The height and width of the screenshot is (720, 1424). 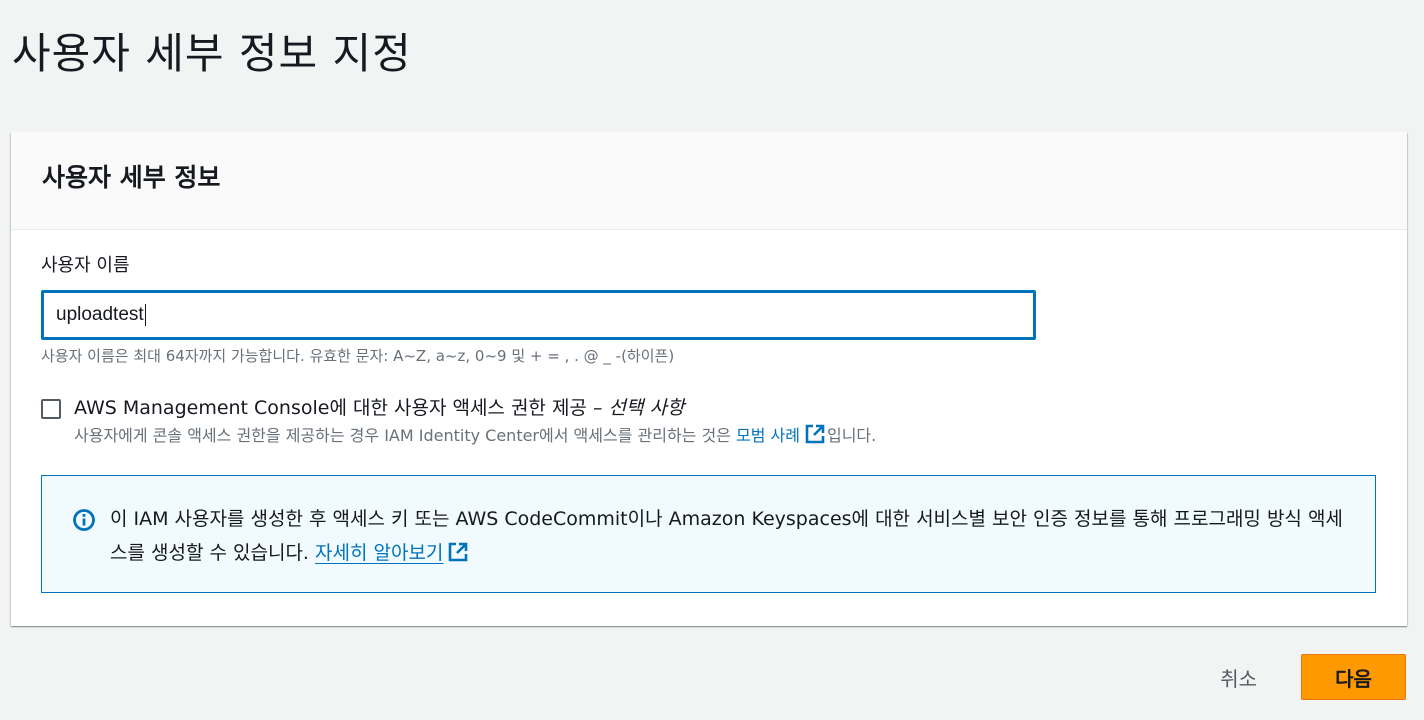 What do you see at coordinates (709, 181) in the screenshot?
I see `panel-header: 사용자 세부 정보` at bounding box center [709, 181].